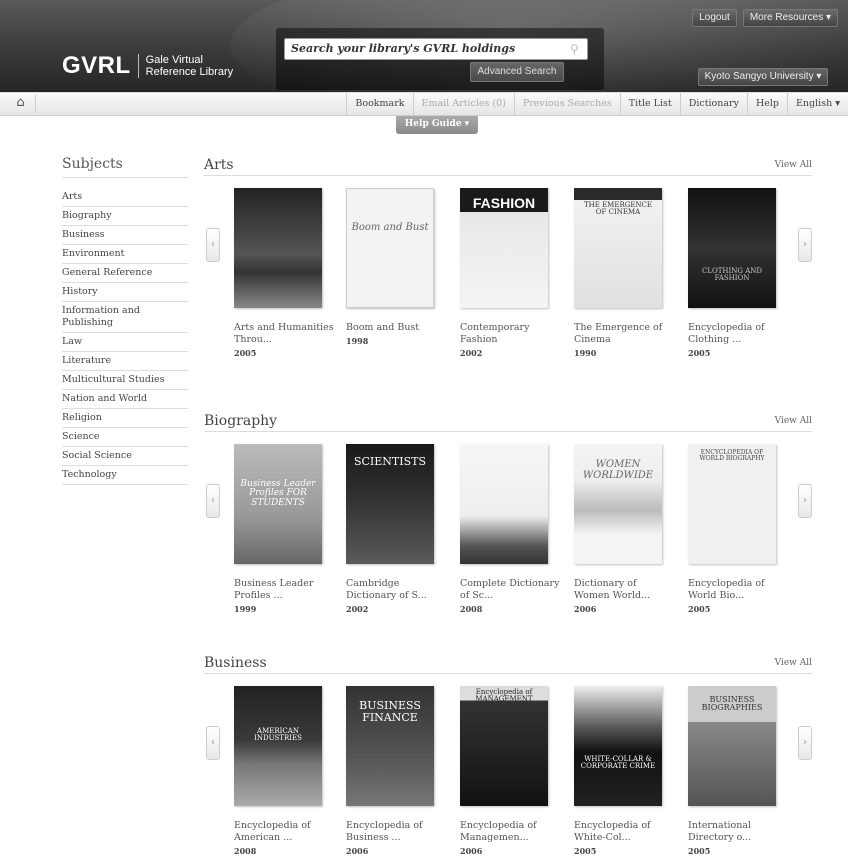 The width and height of the screenshot is (848, 868). What do you see at coordinates (577, 49) in the screenshot?
I see `search-icon: ⚲` at bounding box center [577, 49].